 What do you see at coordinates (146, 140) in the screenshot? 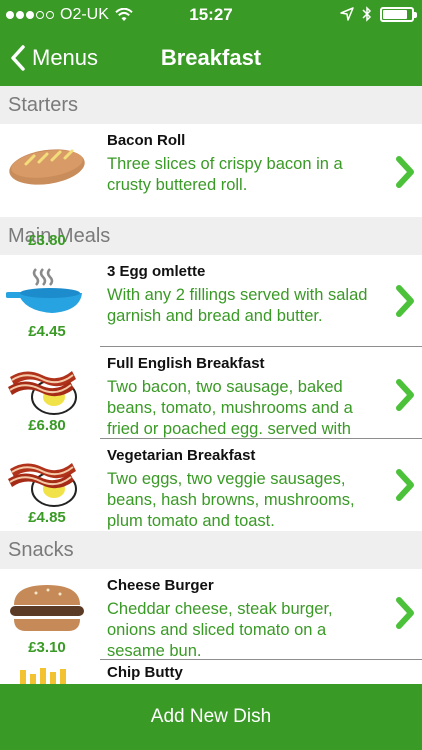
I see `item-name: Bacon Roll` at bounding box center [146, 140].